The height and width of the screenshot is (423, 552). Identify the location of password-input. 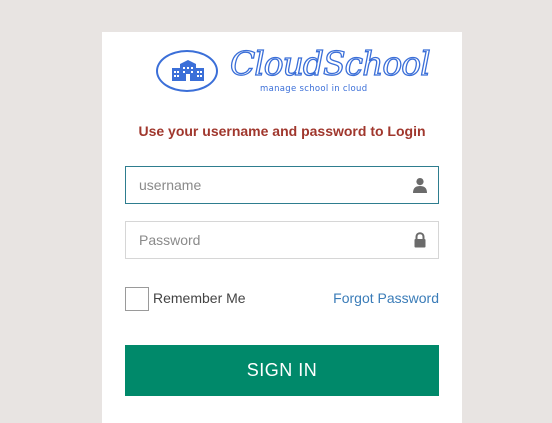
(261, 240).